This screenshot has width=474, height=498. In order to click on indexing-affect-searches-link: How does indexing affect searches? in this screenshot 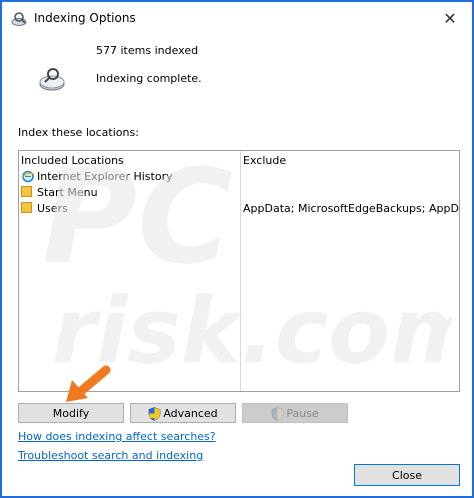, I will do `click(117, 436)`.